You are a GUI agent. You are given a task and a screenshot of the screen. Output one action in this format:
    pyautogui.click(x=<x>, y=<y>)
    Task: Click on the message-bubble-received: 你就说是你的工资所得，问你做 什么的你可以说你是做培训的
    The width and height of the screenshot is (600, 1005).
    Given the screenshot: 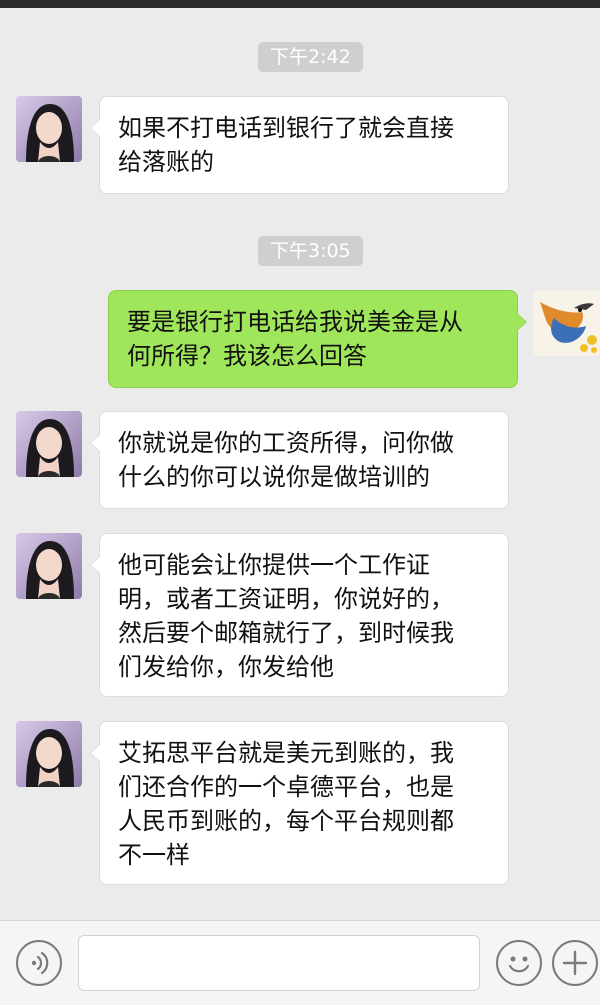 What is the action you would take?
    pyautogui.click(x=299, y=460)
    